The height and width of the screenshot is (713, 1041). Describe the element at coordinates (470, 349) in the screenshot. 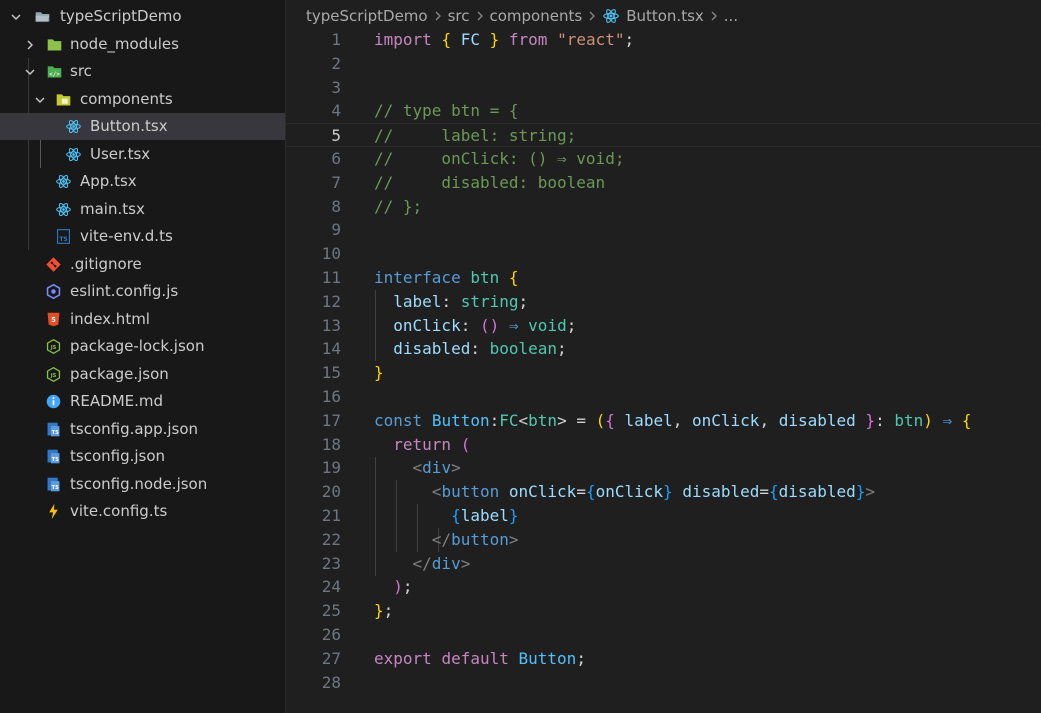

I see `code-text: disabled: boolean;` at that location.